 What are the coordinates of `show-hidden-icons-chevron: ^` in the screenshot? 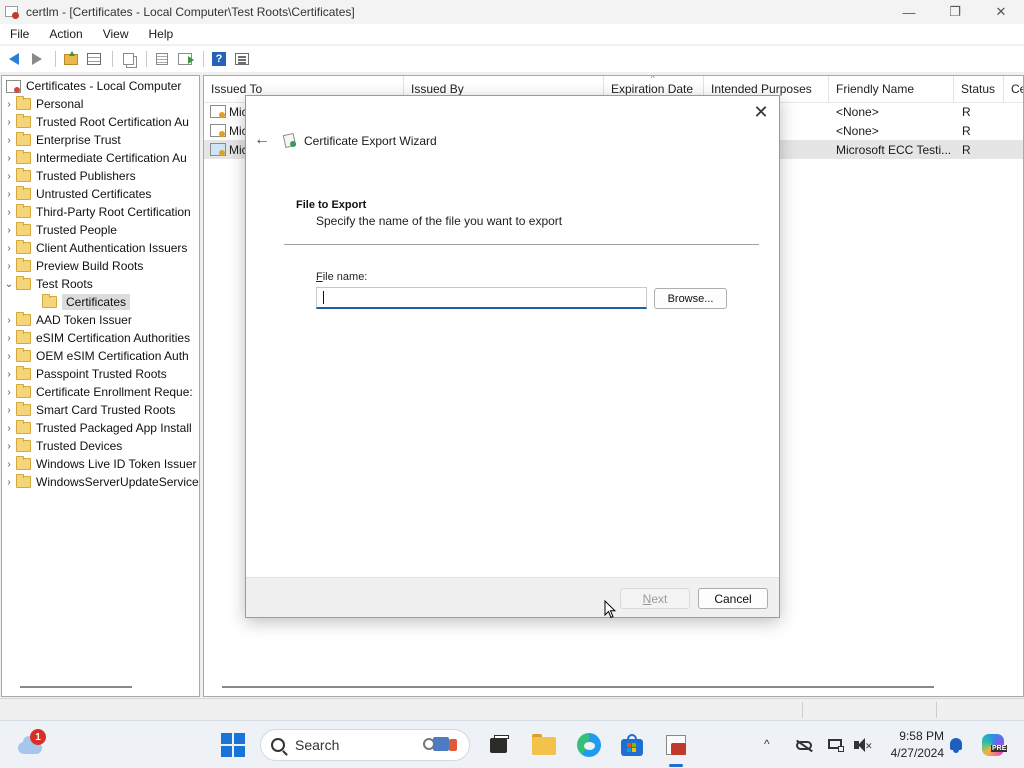 It's located at (767, 744).